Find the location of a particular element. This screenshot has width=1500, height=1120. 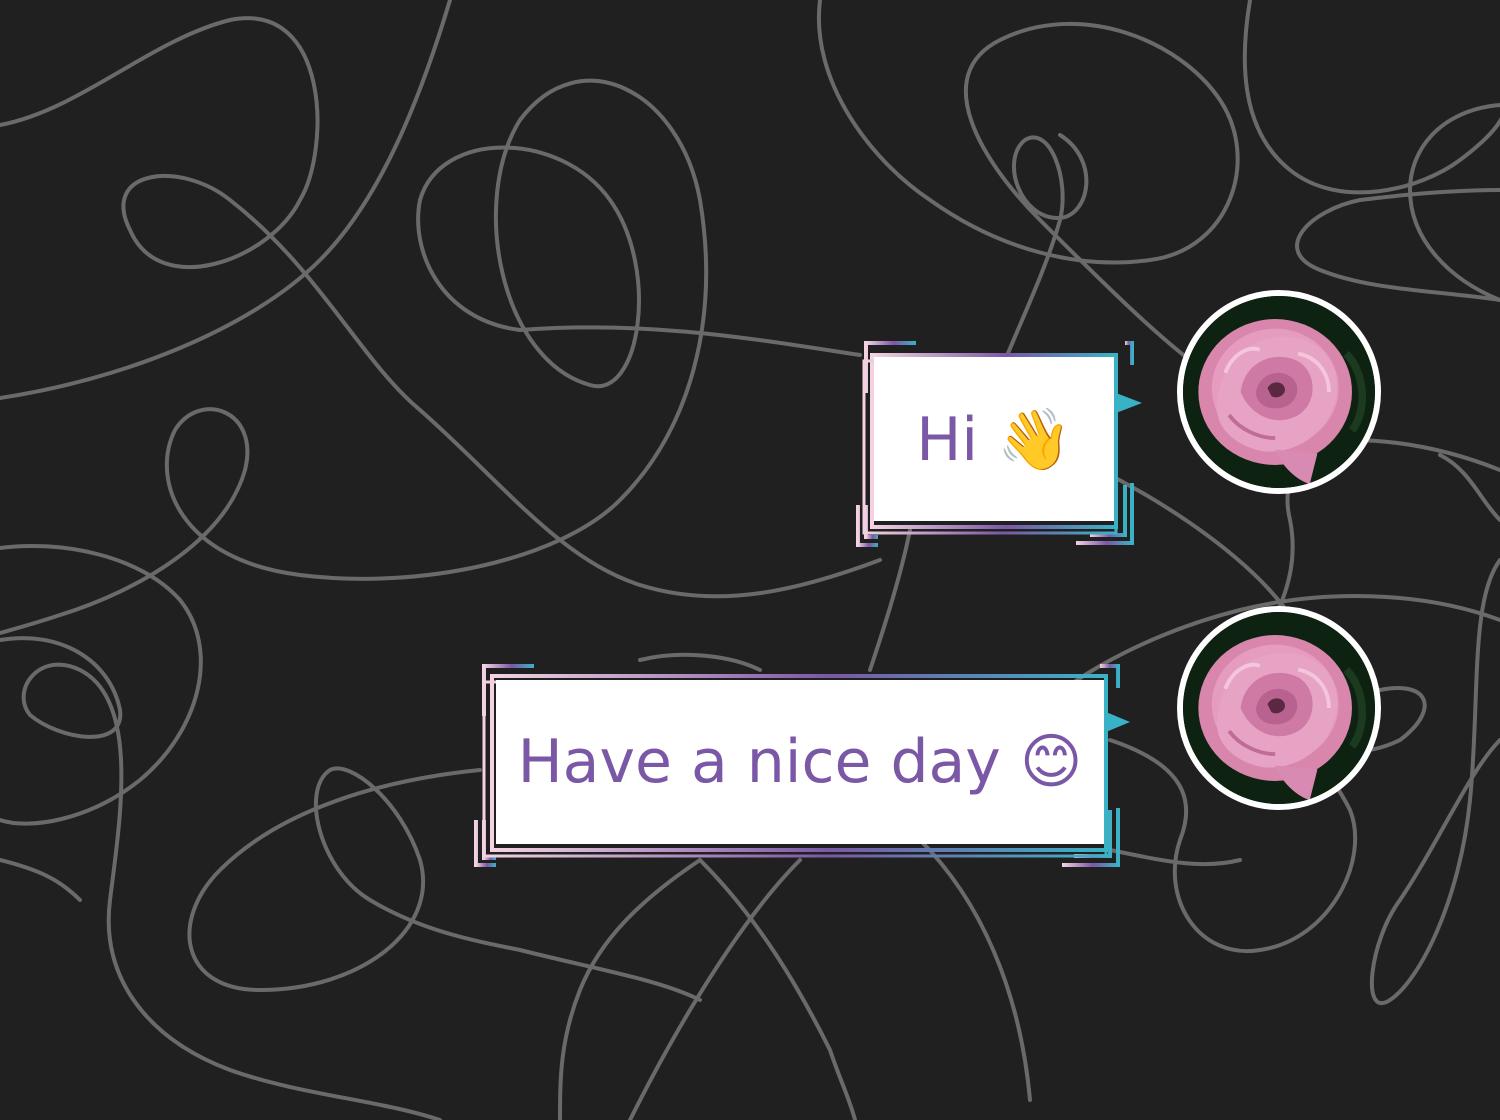

message-bubble: Have a nice day 😊 is located at coordinates (800, 762).